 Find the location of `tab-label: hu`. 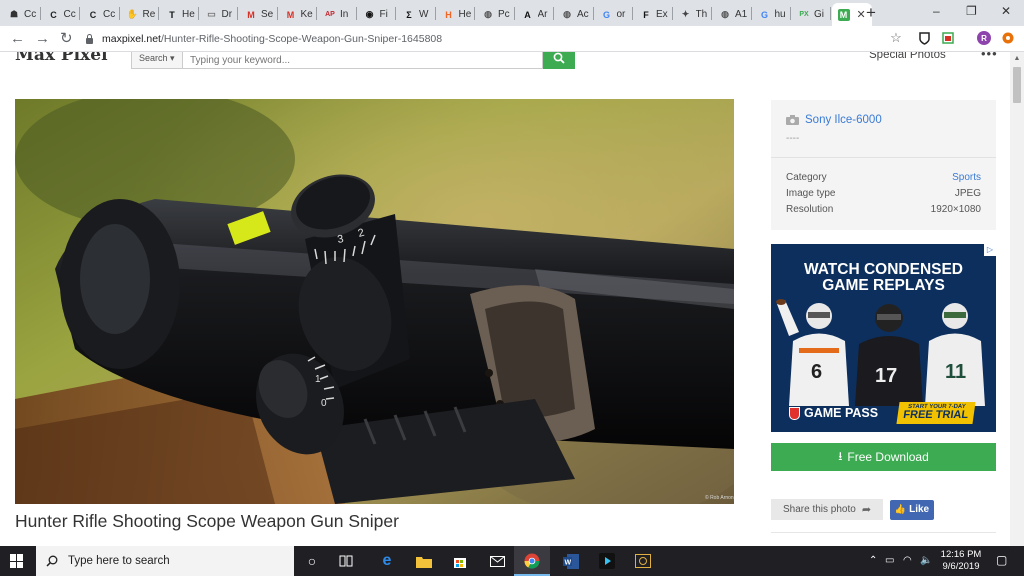

tab-label: hu is located at coordinates (780, 14).